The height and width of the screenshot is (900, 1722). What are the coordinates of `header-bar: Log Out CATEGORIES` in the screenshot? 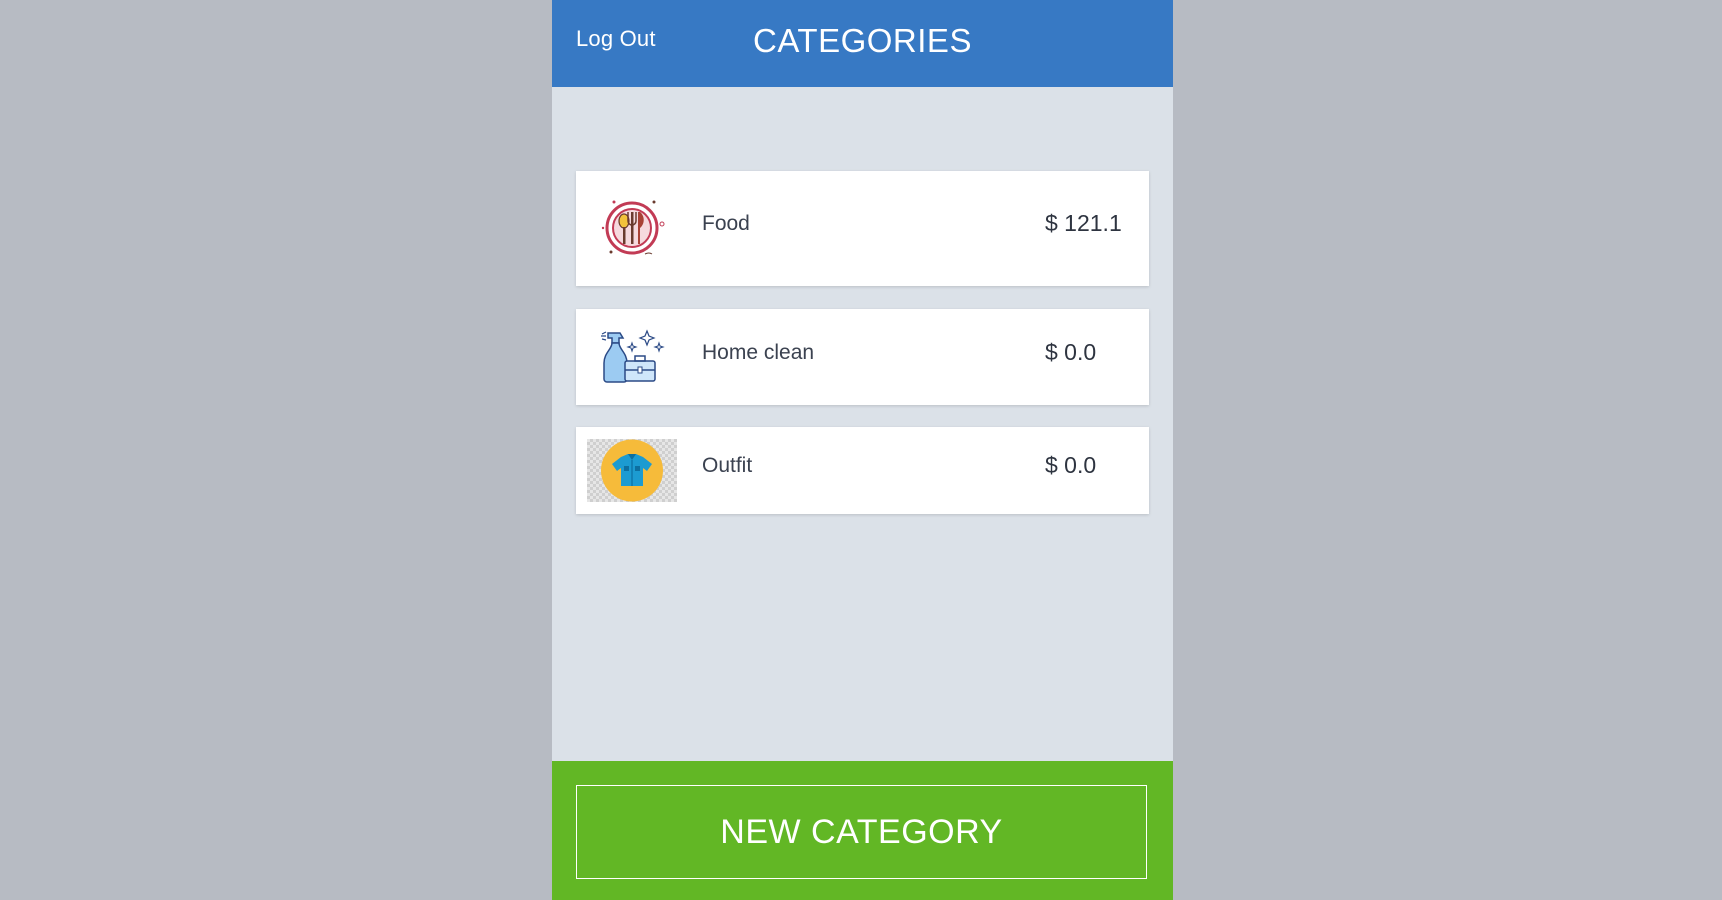 It's located at (862, 43).